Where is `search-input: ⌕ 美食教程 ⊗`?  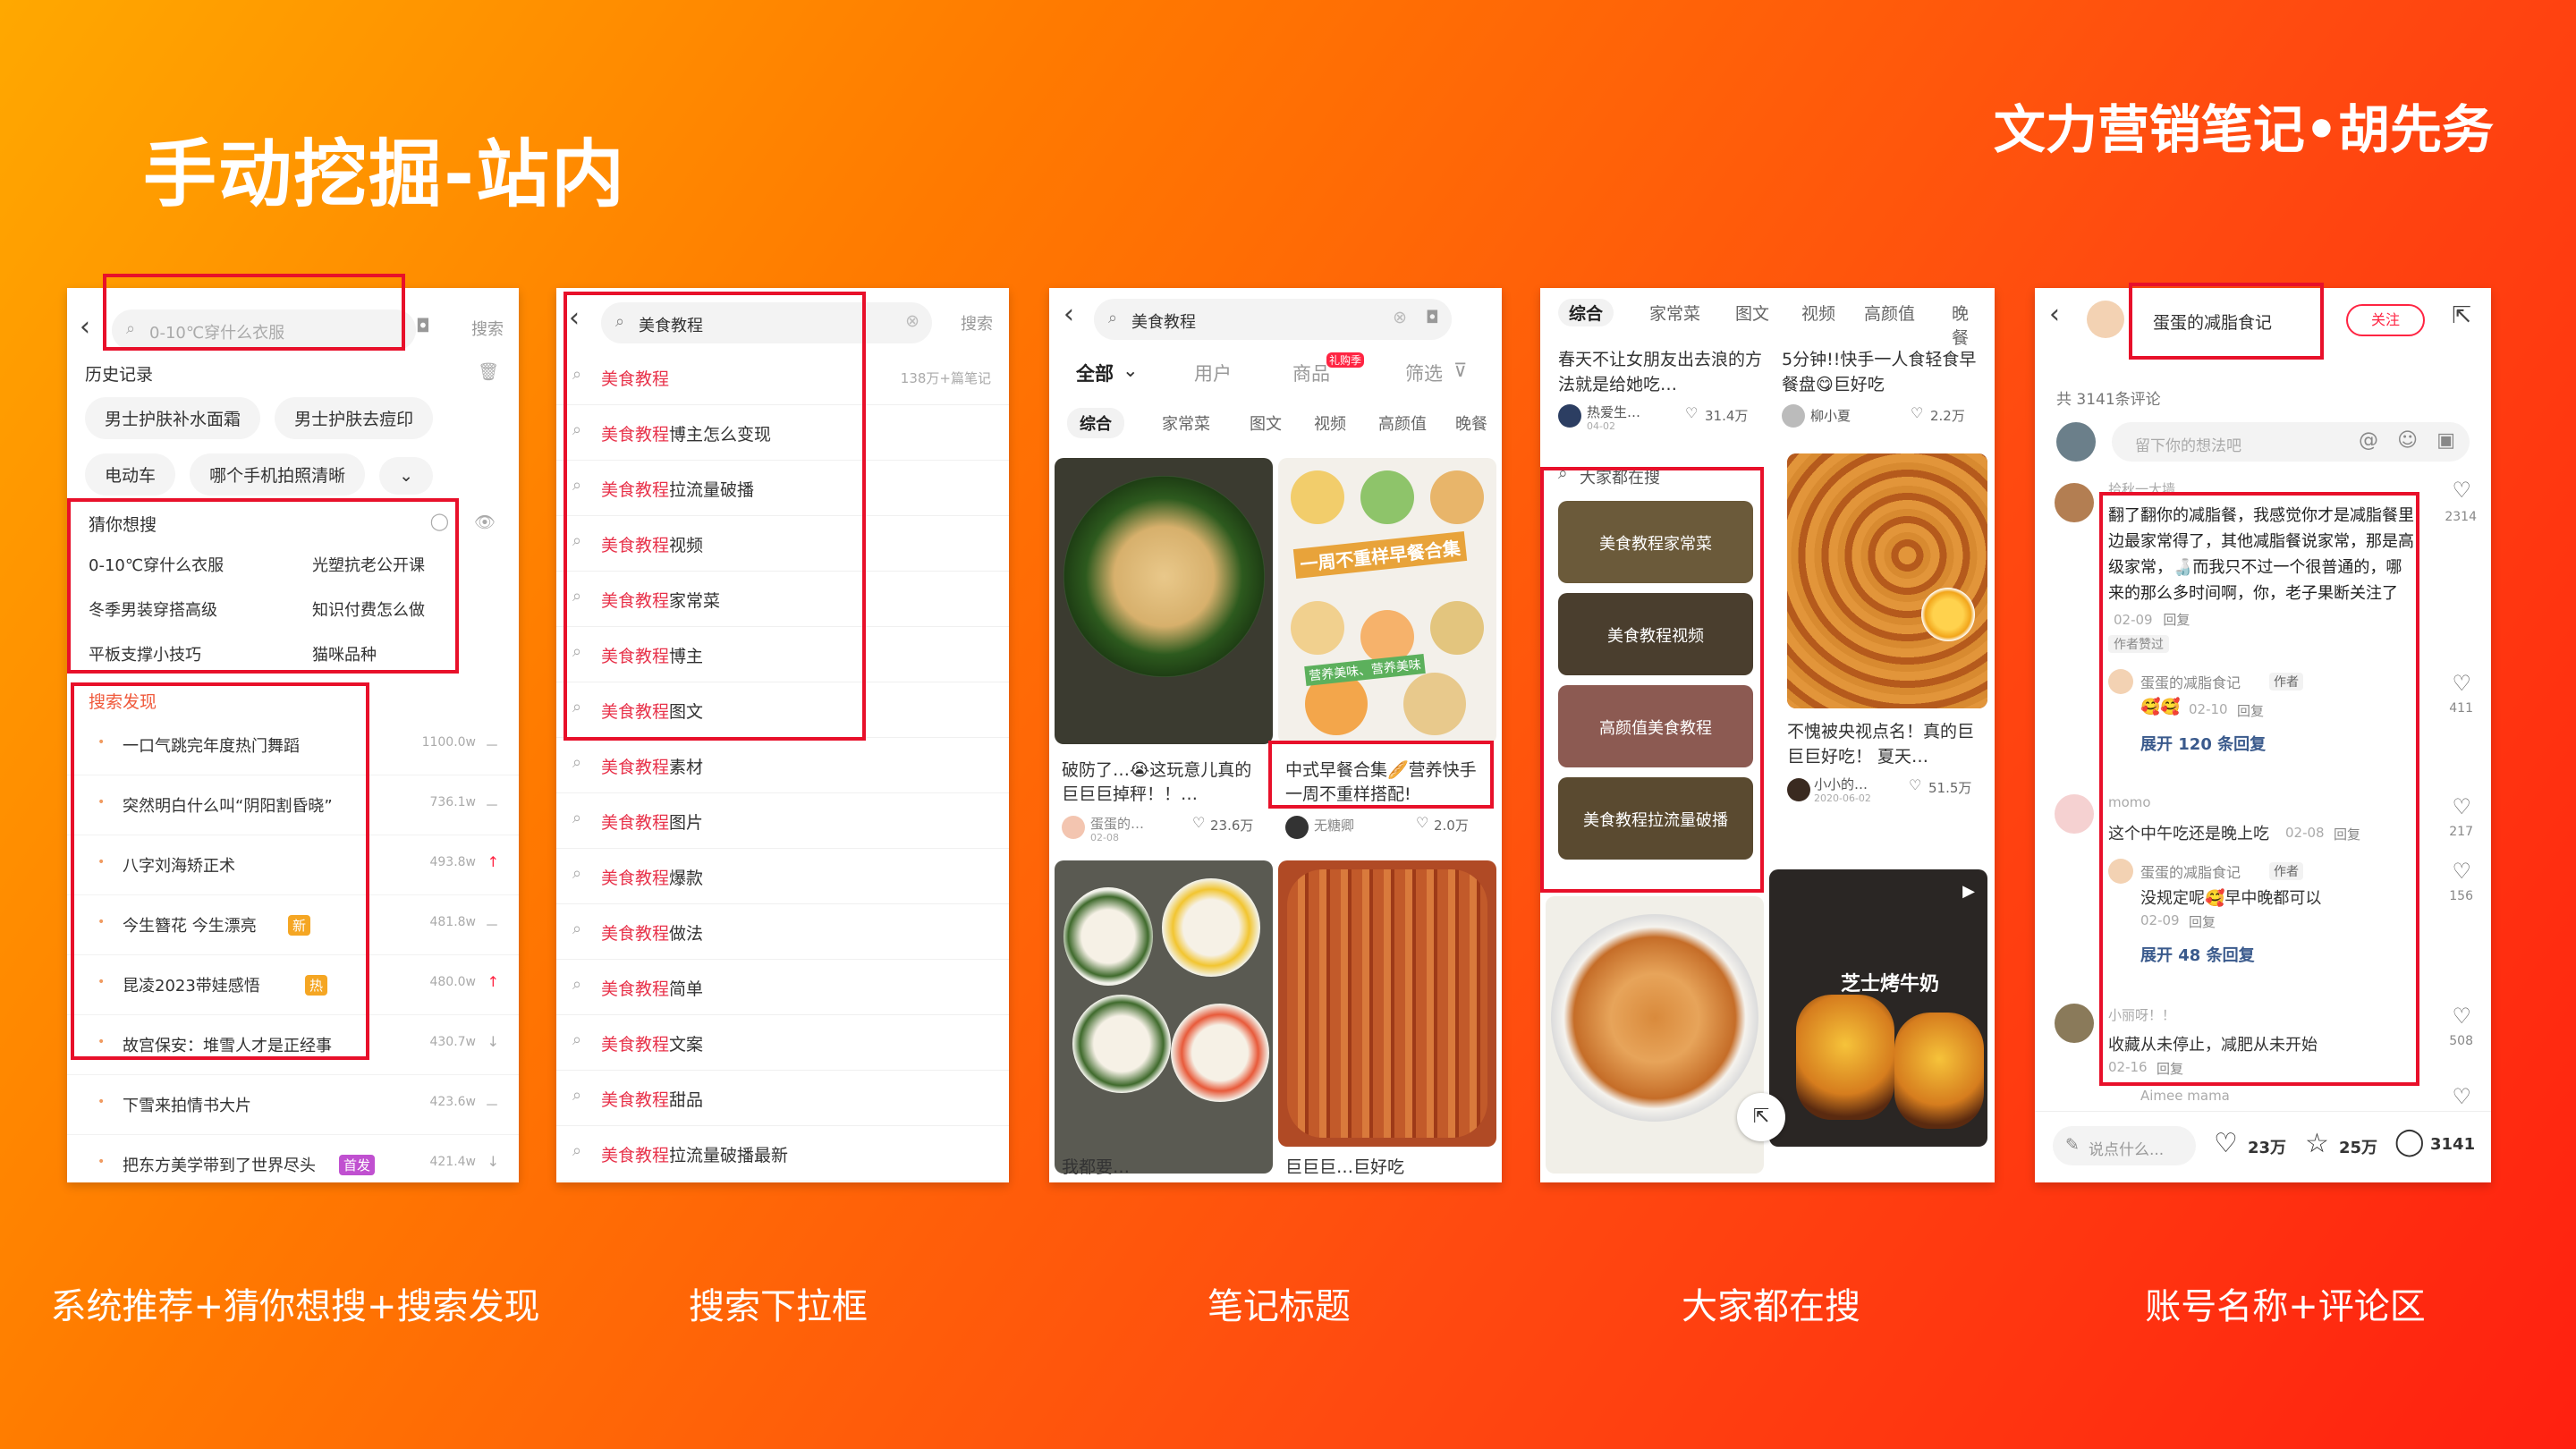 search-input: ⌕ 美食教程 ⊗ is located at coordinates (766, 322).